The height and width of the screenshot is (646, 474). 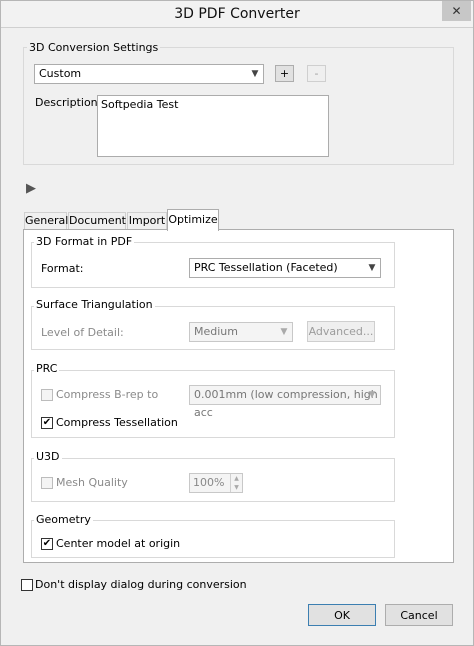 I want to click on compress-tessellation-checkbox: ✔, so click(x=47, y=423).